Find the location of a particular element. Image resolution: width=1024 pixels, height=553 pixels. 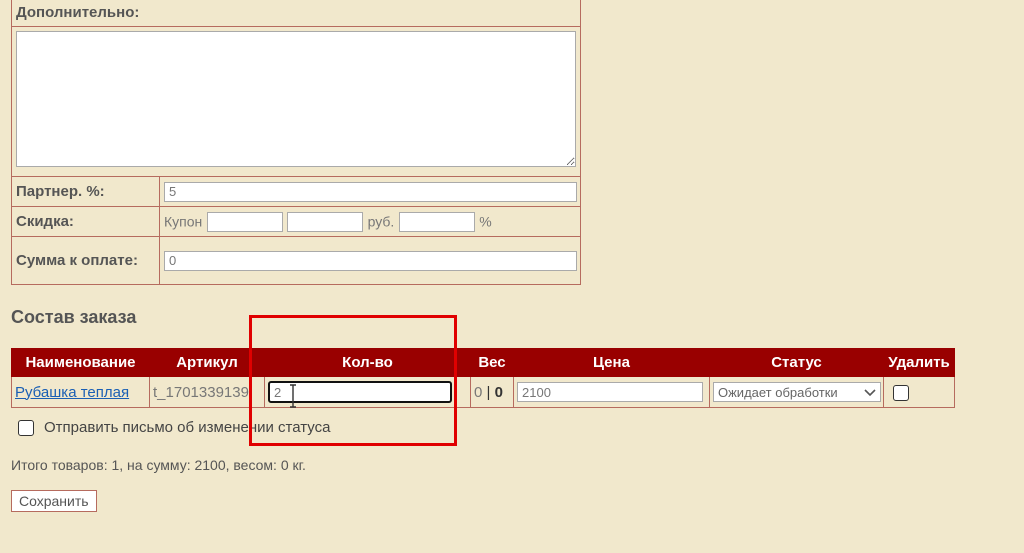

notify-row: Отправить письмо об изменении статуса is located at coordinates (174, 427).